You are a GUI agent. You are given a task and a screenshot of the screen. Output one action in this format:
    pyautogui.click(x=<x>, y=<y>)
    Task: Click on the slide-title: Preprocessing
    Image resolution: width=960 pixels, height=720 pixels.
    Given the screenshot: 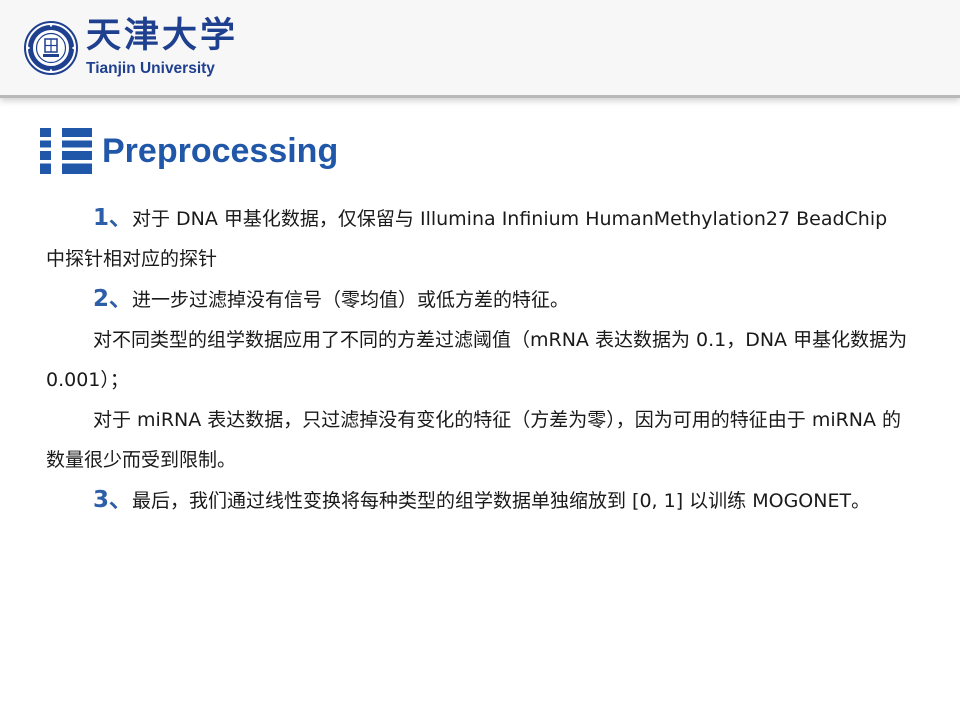 What is the action you would take?
    pyautogui.click(x=220, y=151)
    